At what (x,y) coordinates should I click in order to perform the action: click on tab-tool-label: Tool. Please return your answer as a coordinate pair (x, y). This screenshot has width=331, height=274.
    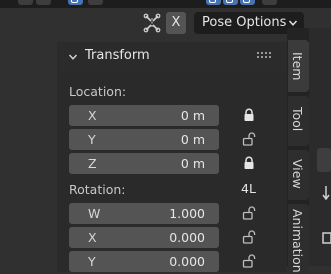
    Looking at the image, I should click on (297, 119).